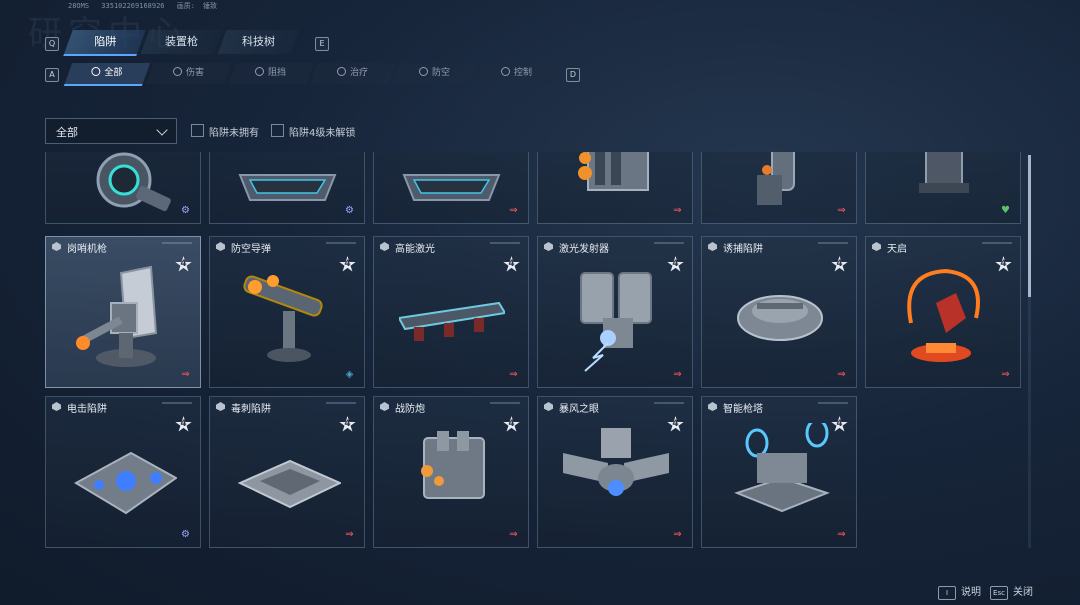 This screenshot has width=1080, height=605. Describe the element at coordinates (424, 71) in the screenshot. I see `anti-air-icon` at that location.